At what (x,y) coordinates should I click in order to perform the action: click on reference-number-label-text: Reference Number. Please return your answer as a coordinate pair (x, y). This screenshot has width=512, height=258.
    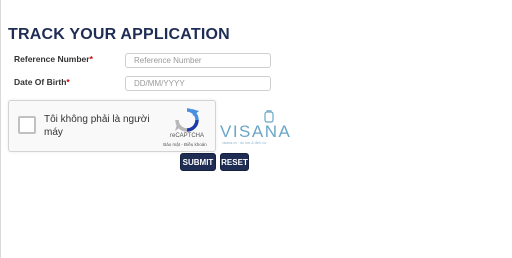
    Looking at the image, I should click on (52, 59).